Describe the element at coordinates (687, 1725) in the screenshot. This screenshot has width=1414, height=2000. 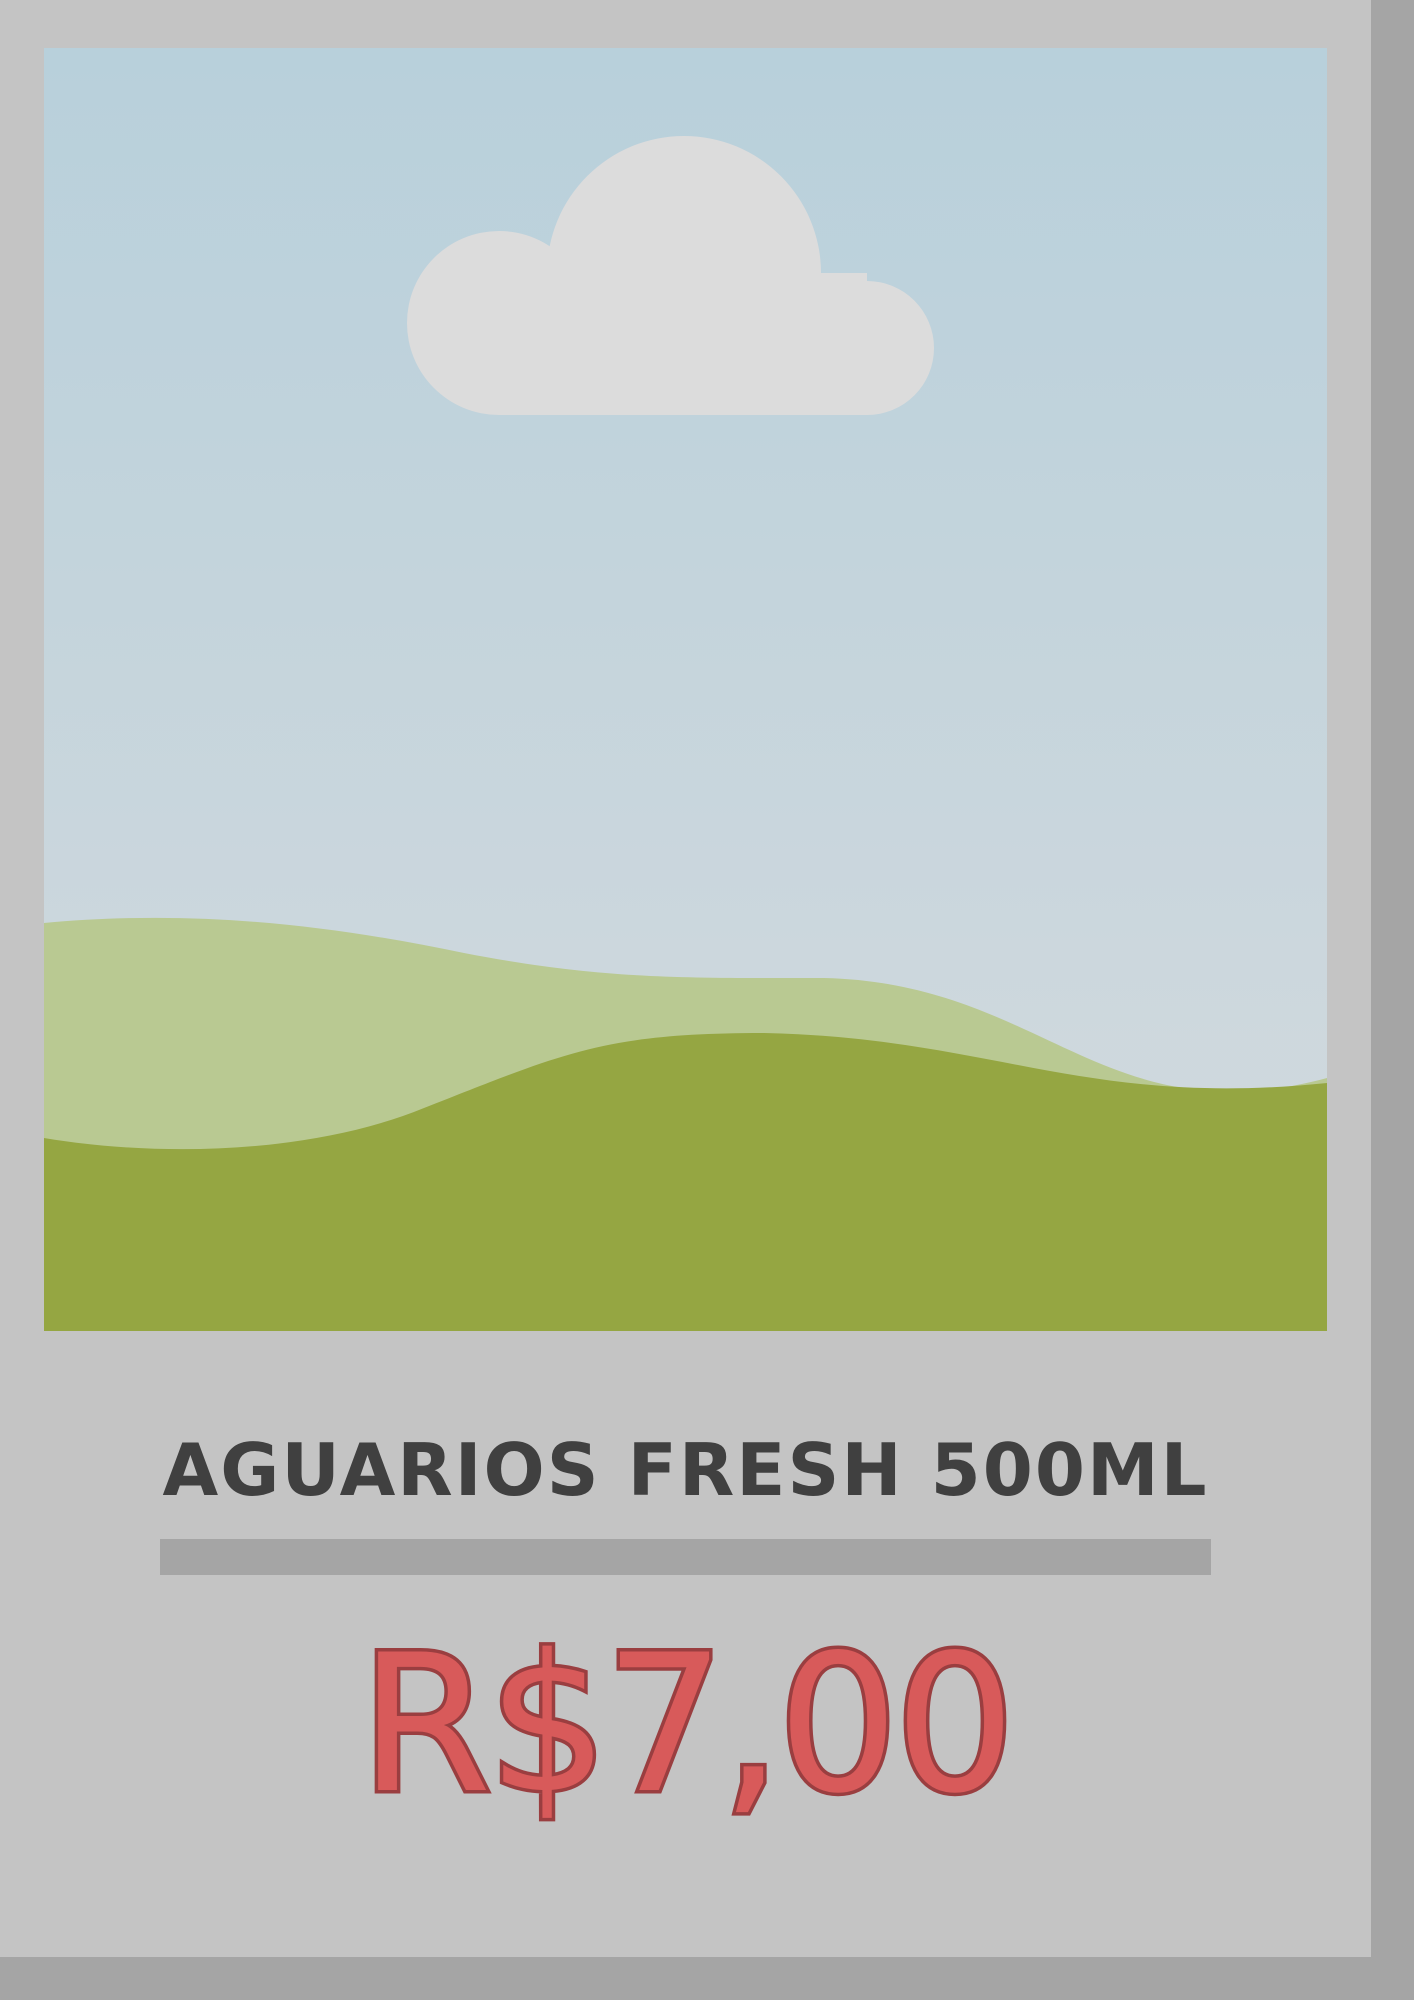
I see `product-price: R$7,00` at that location.